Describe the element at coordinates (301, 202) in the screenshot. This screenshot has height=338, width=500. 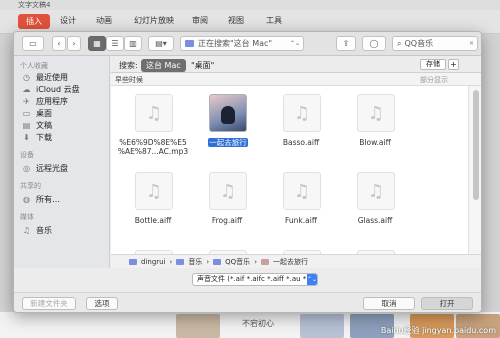
I see `file-item: ♫ Funk.aiff` at that location.